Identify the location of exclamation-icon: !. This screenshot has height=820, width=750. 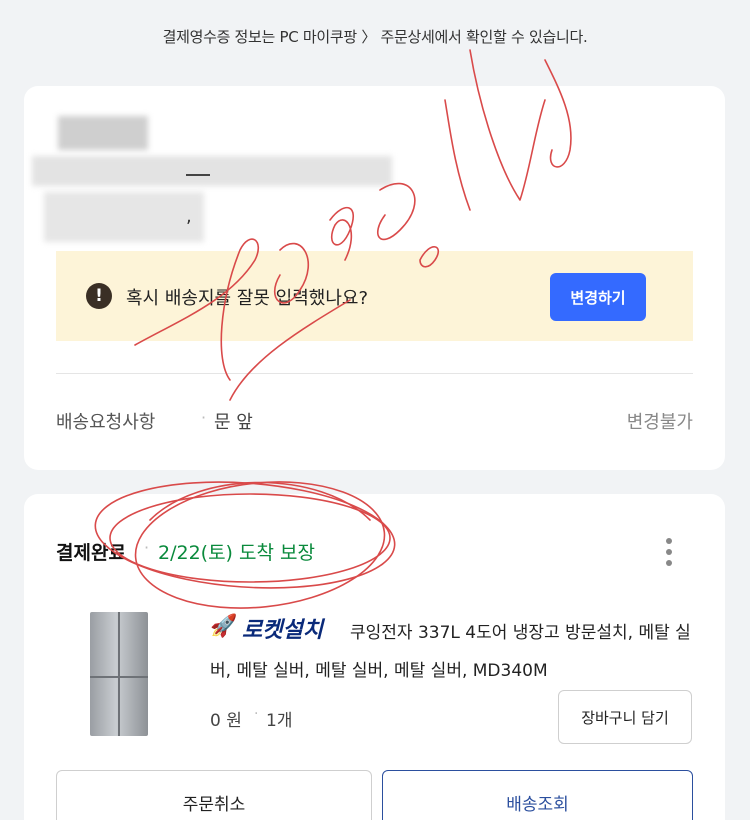
(99, 296).